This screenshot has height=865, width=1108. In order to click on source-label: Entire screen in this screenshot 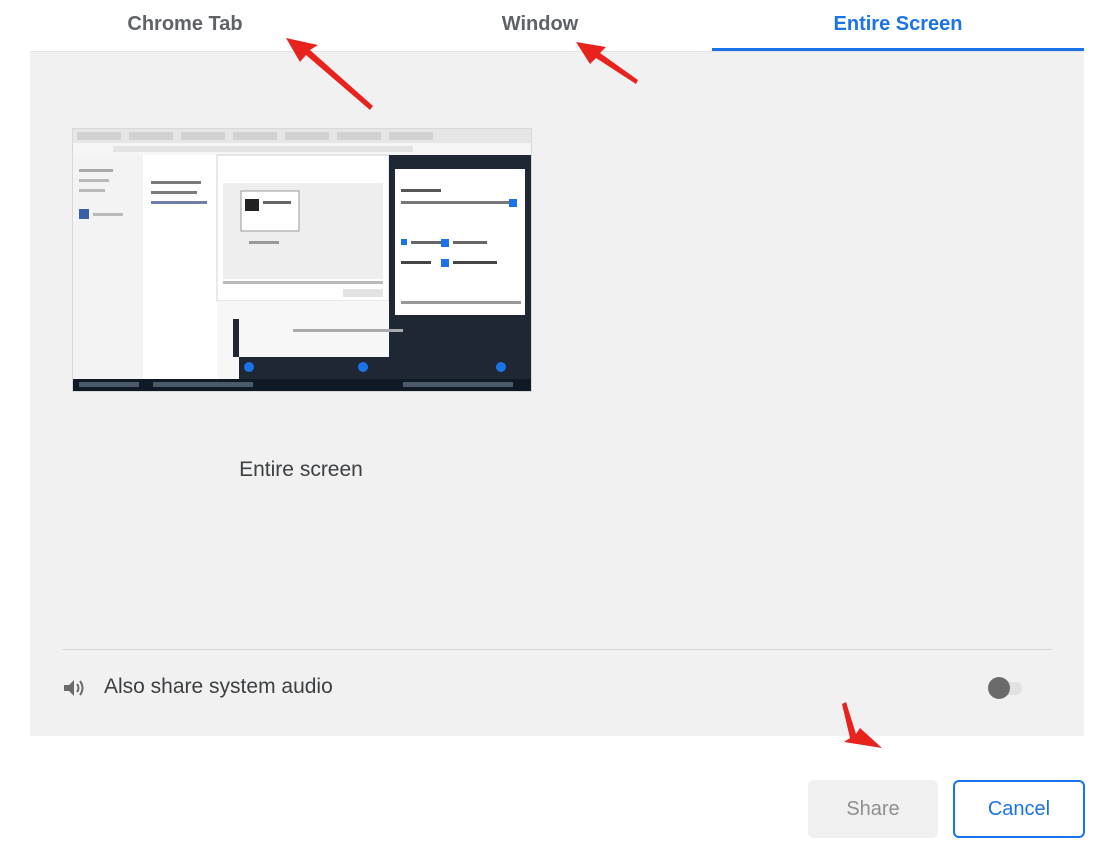, I will do `click(301, 469)`.